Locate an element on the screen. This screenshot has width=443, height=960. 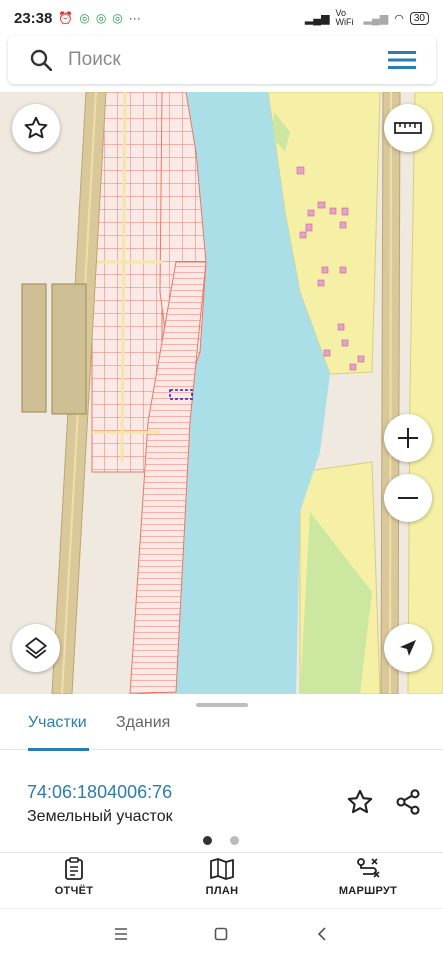
navigation-arrow-icon is located at coordinates (408, 648).